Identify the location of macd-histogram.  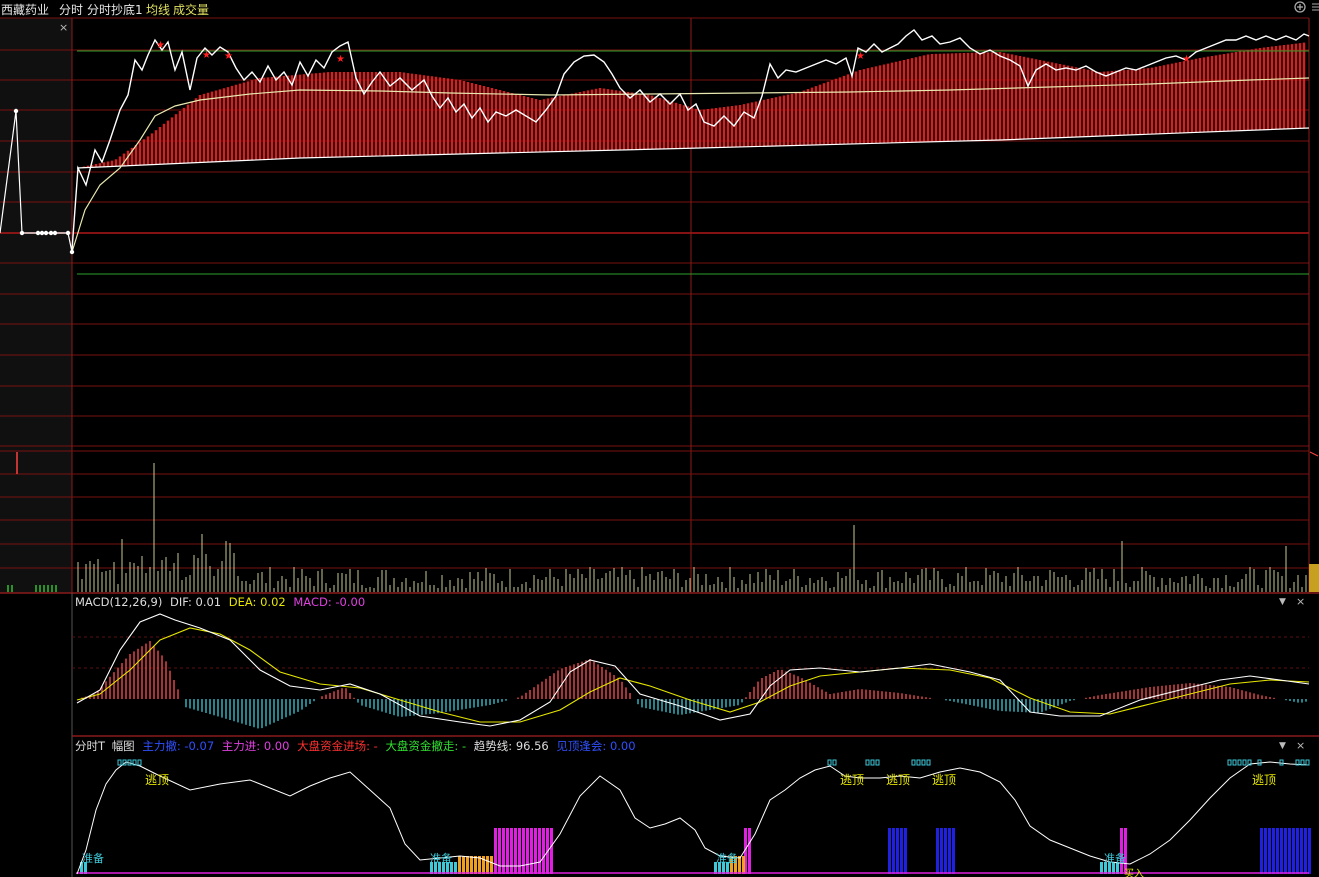
(694, 685).